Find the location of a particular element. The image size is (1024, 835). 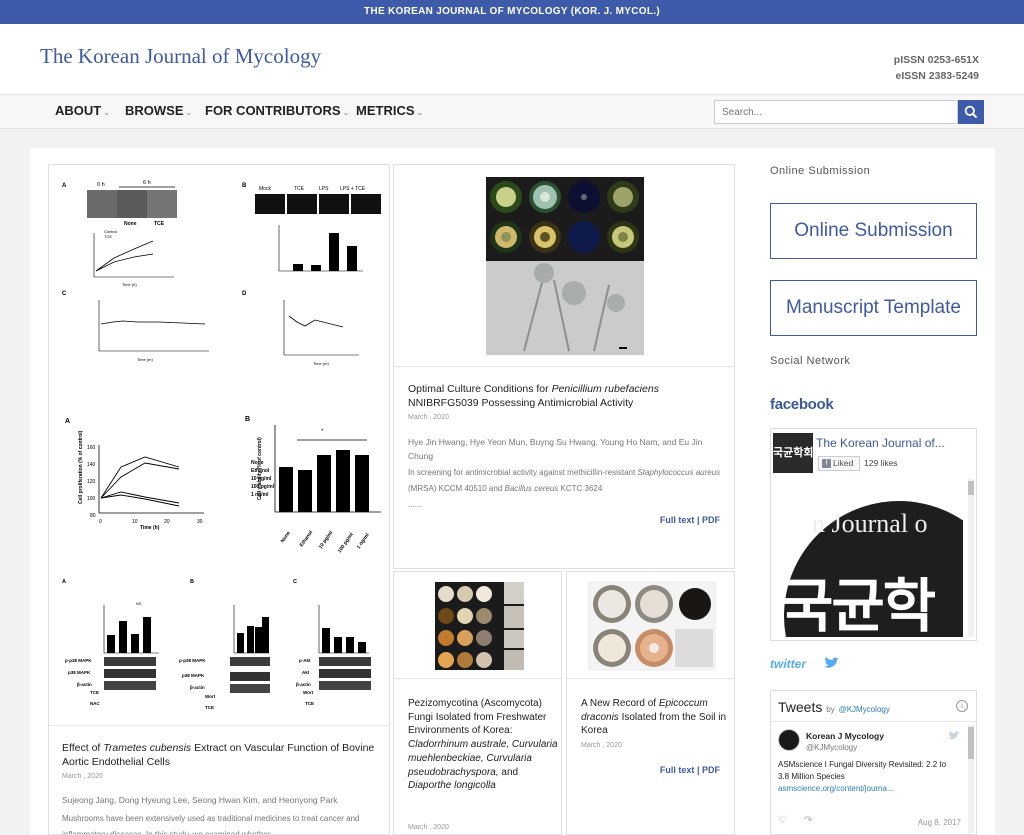

avatar is located at coordinates (789, 740).